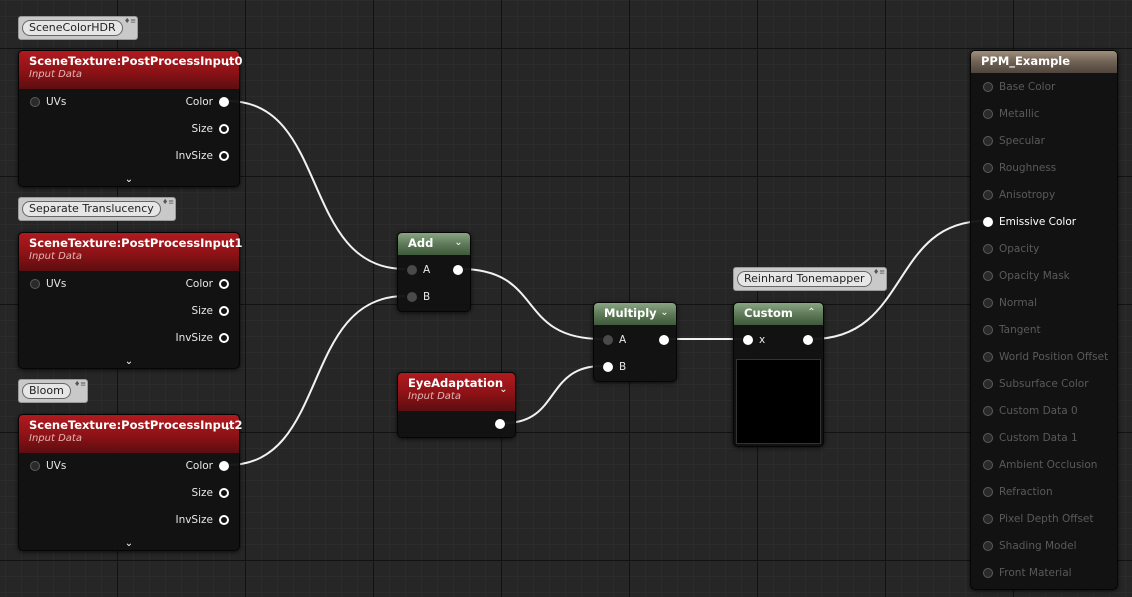  Describe the element at coordinates (1010, 303) in the screenshot. I see `result-pin-normal: Normal` at that location.